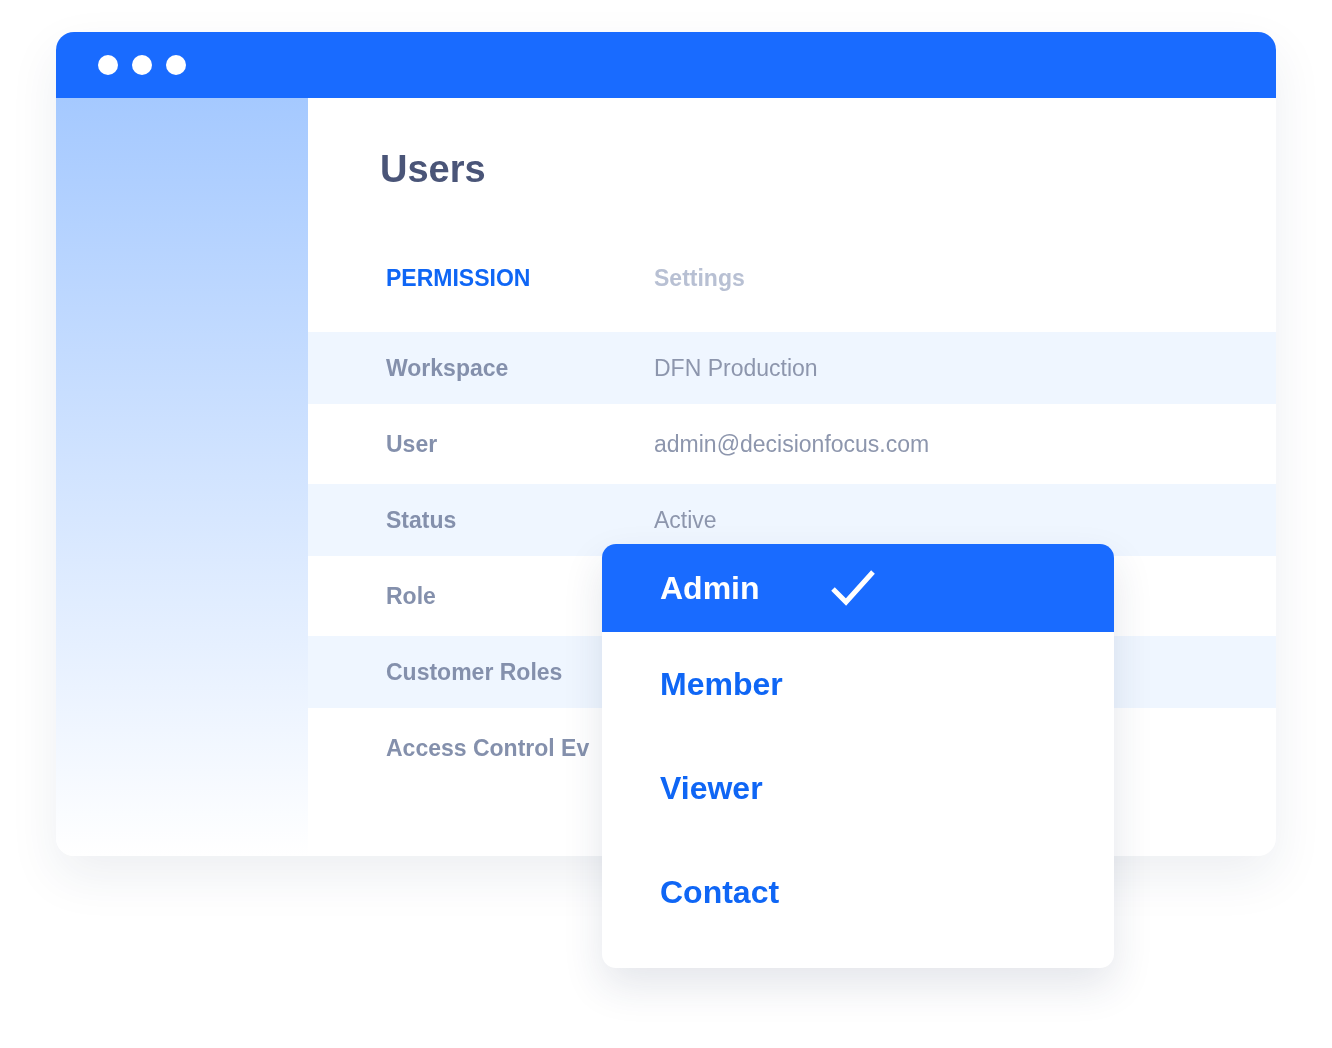  Describe the element at coordinates (852, 588) in the screenshot. I see `check-icon` at that location.